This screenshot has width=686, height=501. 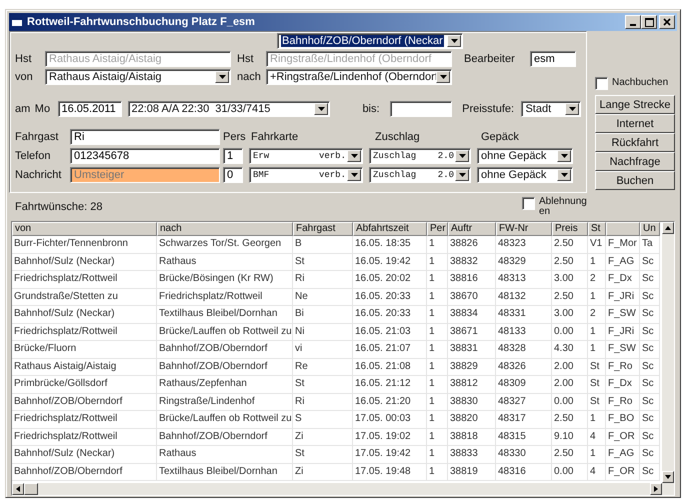 I want to click on scroll-thumb, so click(x=31, y=489).